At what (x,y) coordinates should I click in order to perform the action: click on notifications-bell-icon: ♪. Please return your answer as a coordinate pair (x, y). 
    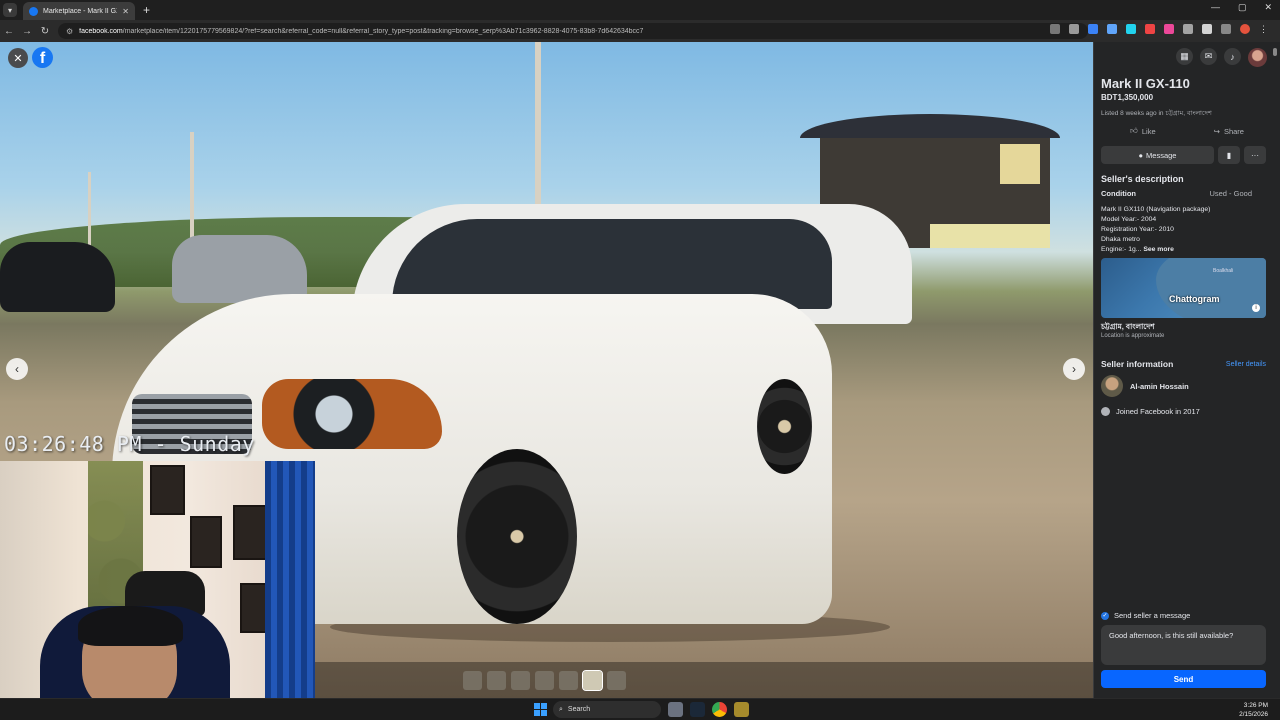
    Looking at the image, I should click on (1232, 56).